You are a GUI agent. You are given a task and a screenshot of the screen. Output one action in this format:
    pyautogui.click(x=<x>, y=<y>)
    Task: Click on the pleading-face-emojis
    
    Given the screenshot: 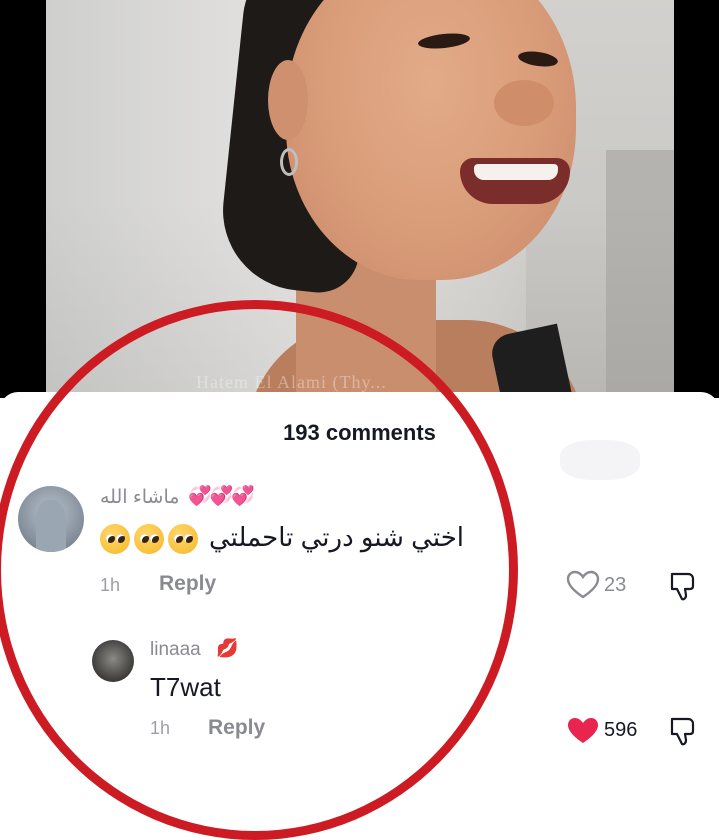 What is the action you would take?
    pyautogui.click(x=149, y=539)
    